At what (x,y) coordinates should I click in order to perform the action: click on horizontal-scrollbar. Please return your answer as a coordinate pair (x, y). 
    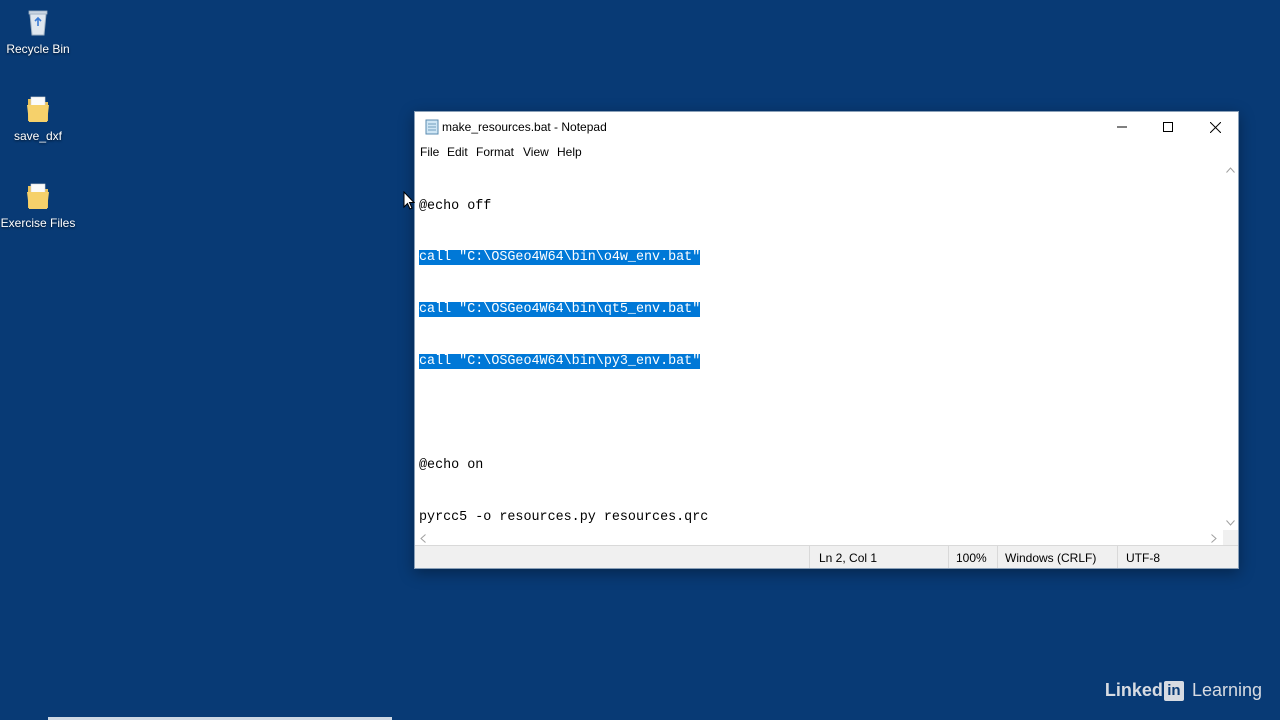
    Looking at the image, I should click on (819, 538).